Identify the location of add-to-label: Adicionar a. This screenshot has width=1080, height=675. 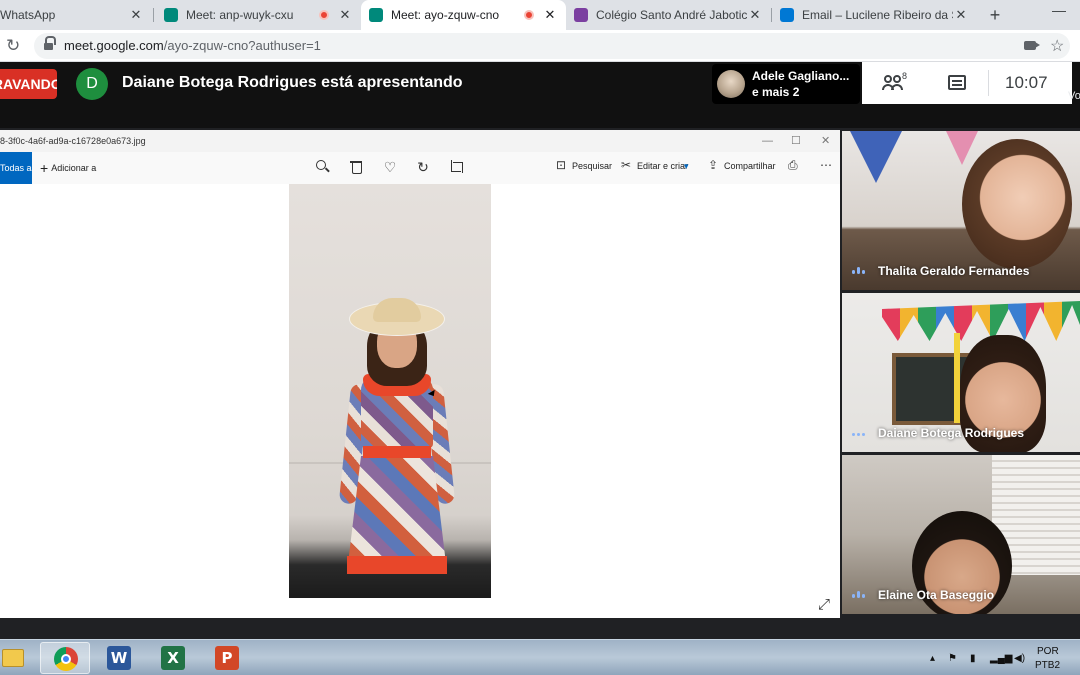
(74, 168).